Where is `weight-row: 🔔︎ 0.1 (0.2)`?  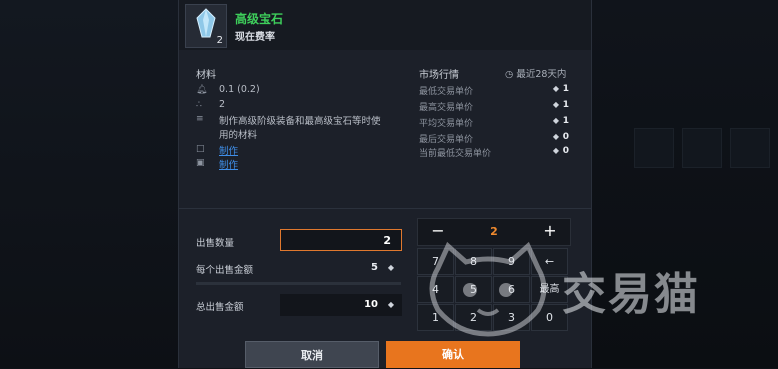 weight-row: 🔔︎ 0.1 (0.2) is located at coordinates (228, 89).